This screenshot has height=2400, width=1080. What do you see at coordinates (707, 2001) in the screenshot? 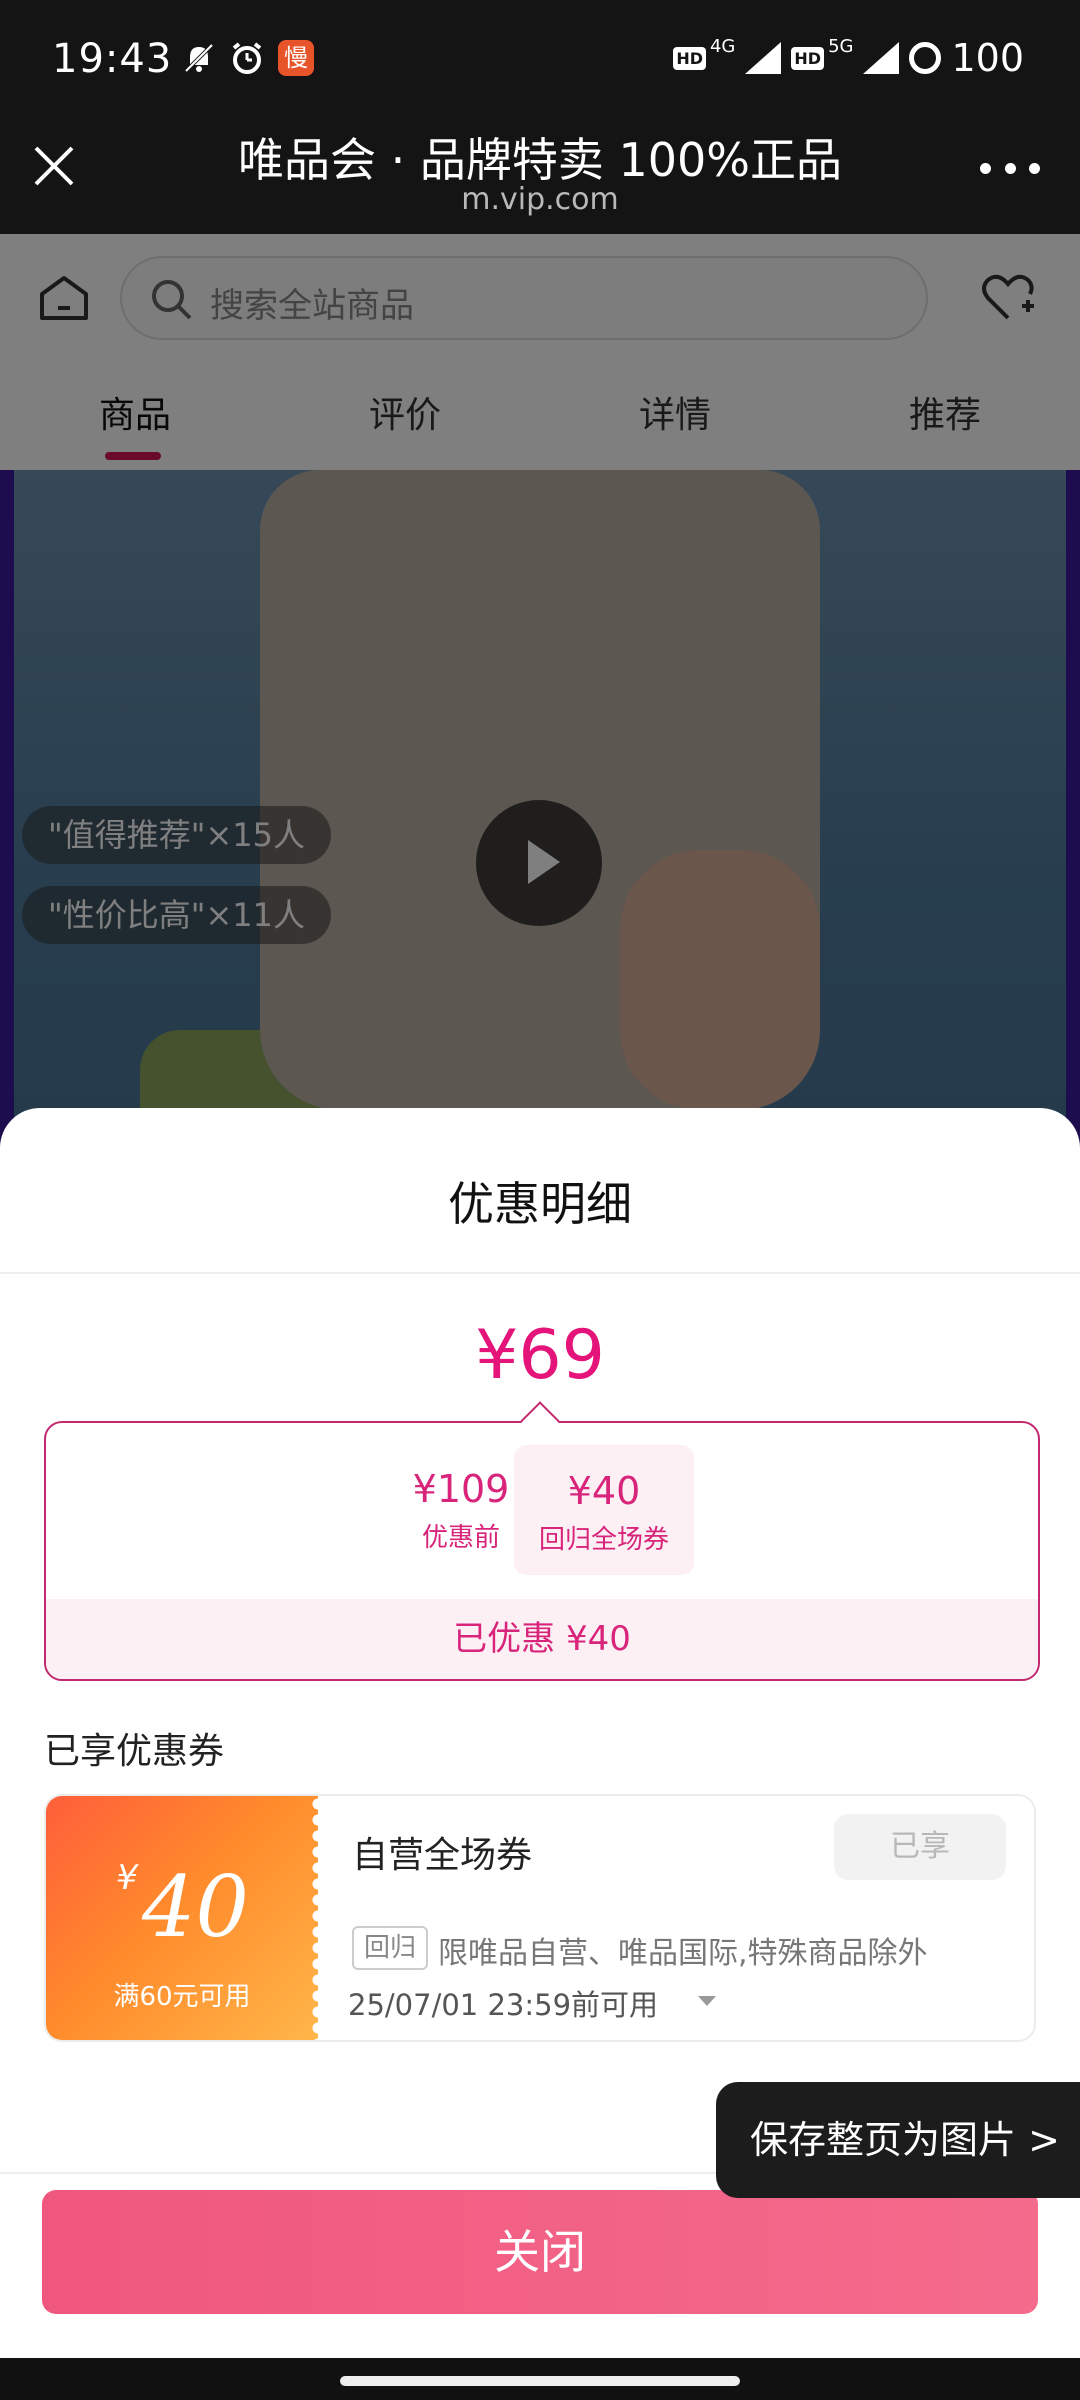
I see `chevron-down-icon` at bounding box center [707, 2001].